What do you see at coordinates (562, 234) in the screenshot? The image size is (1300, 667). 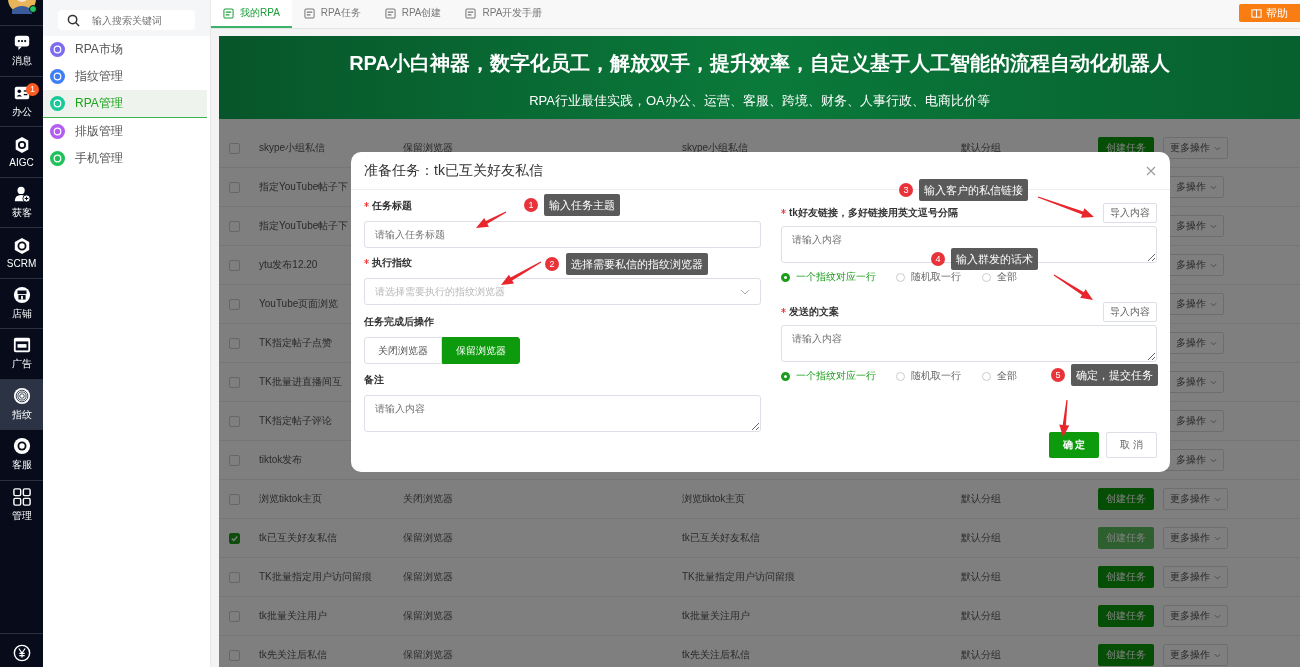 I see `input-field: 请输入任务标题` at bounding box center [562, 234].